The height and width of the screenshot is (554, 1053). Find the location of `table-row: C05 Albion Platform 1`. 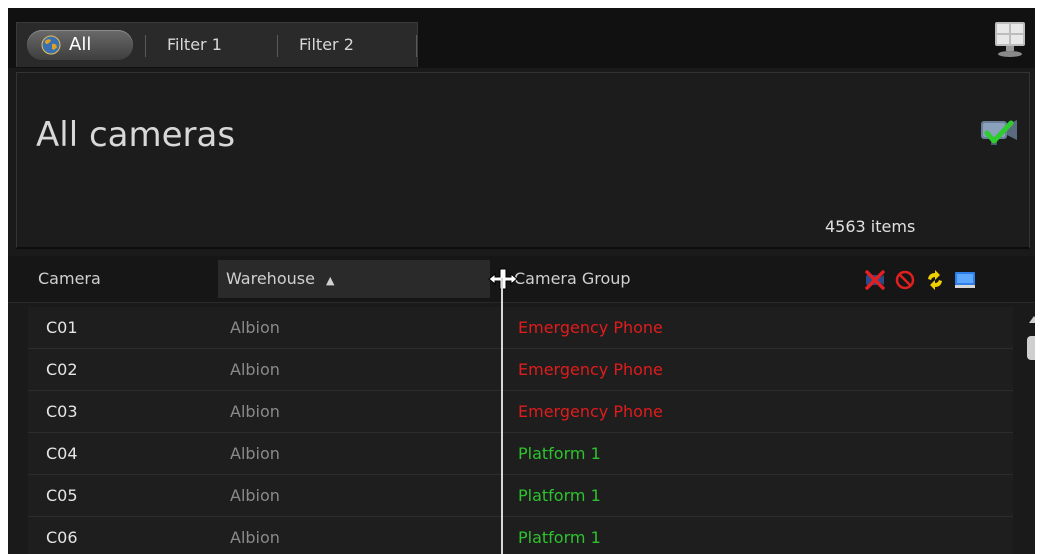

table-row: C05 Albion Platform 1 is located at coordinates (520, 496).